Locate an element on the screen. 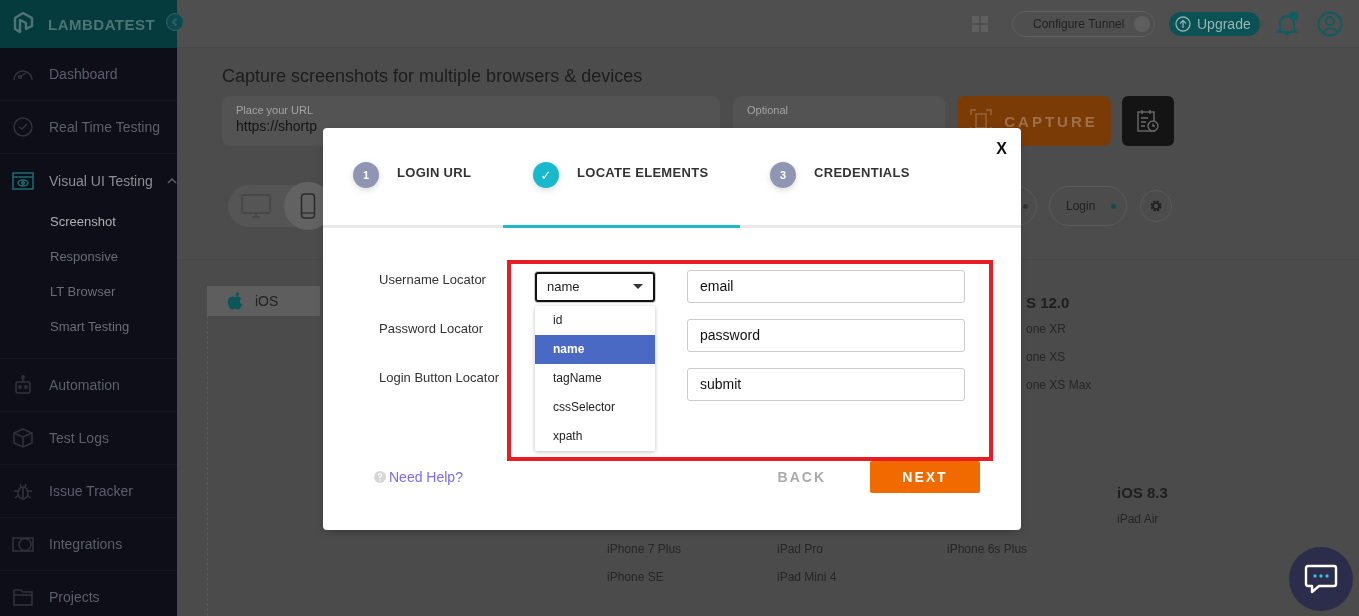  sidebar-subitem: Smart Testing is located at coordinates (88, 326).